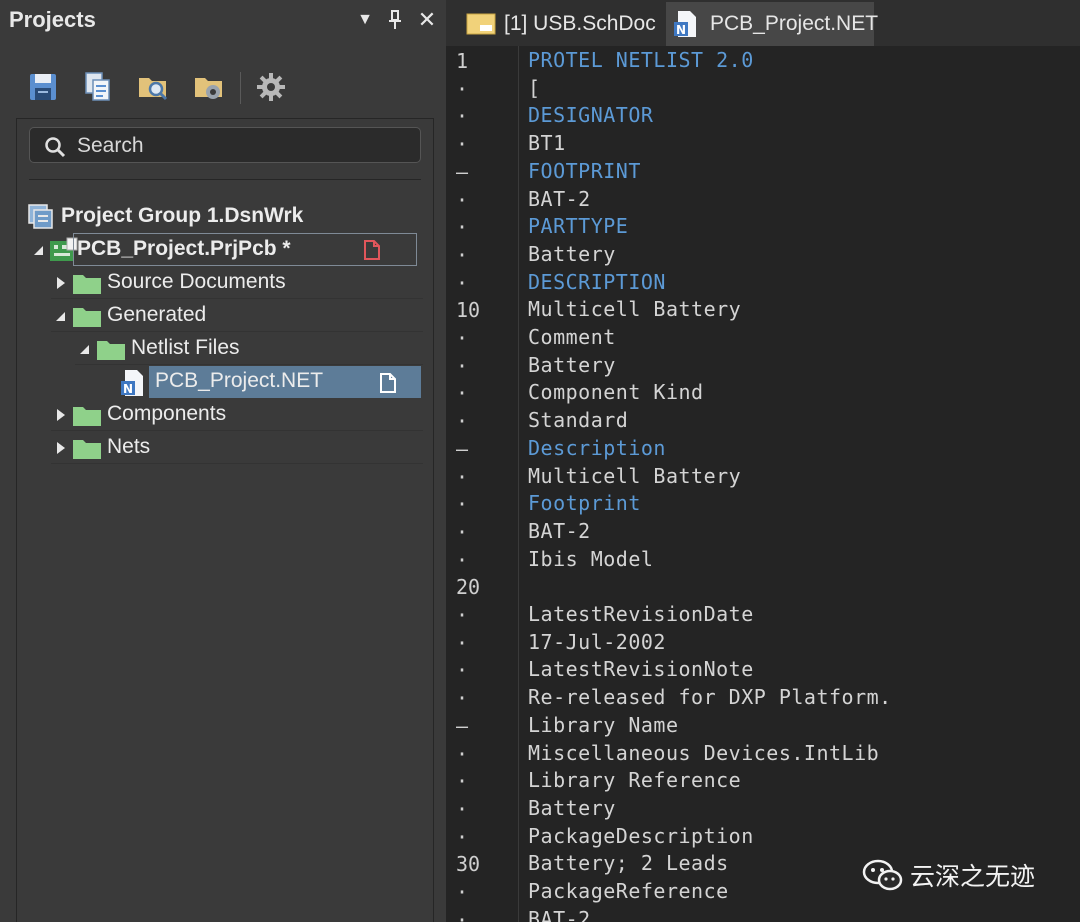 The image size is (1080, 922). I want to click on copy-documents-icon, so click(97, 86).